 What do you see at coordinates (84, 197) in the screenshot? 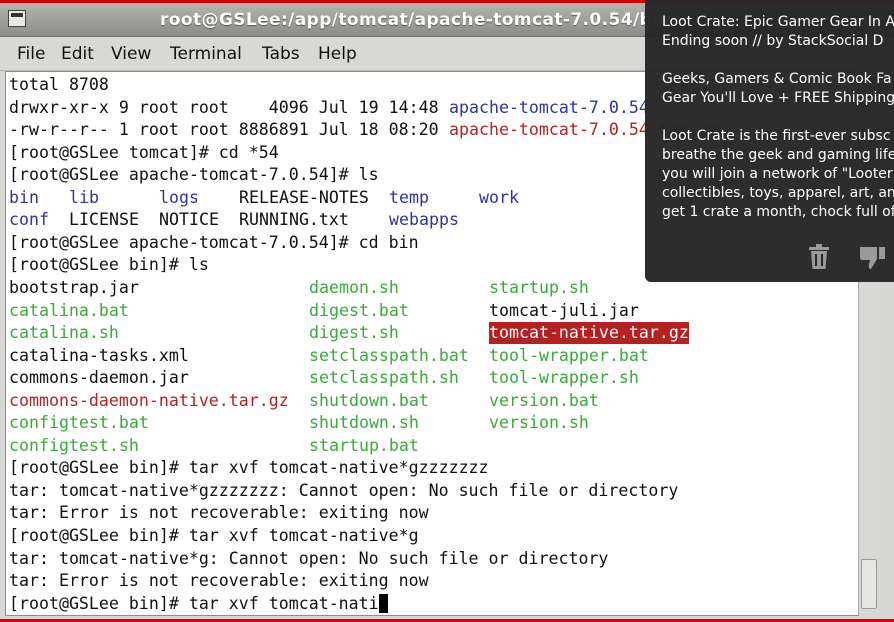
I see `terminal-text: lib` at bounding box center [84, 197].